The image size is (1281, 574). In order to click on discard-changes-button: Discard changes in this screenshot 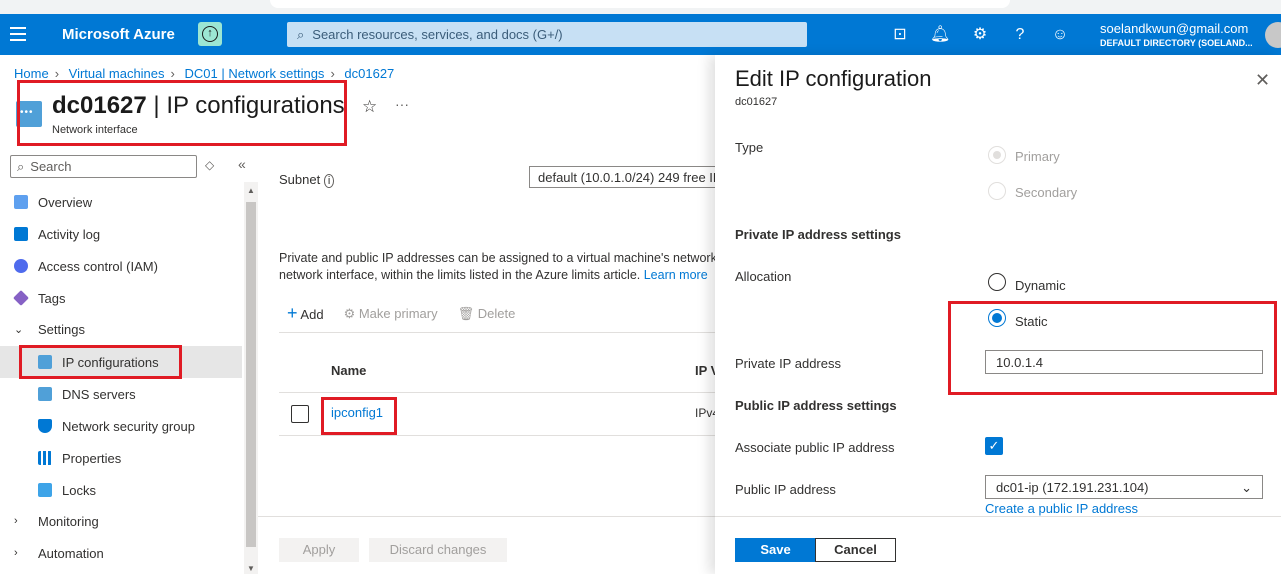, I will do `click(438, 550)`.